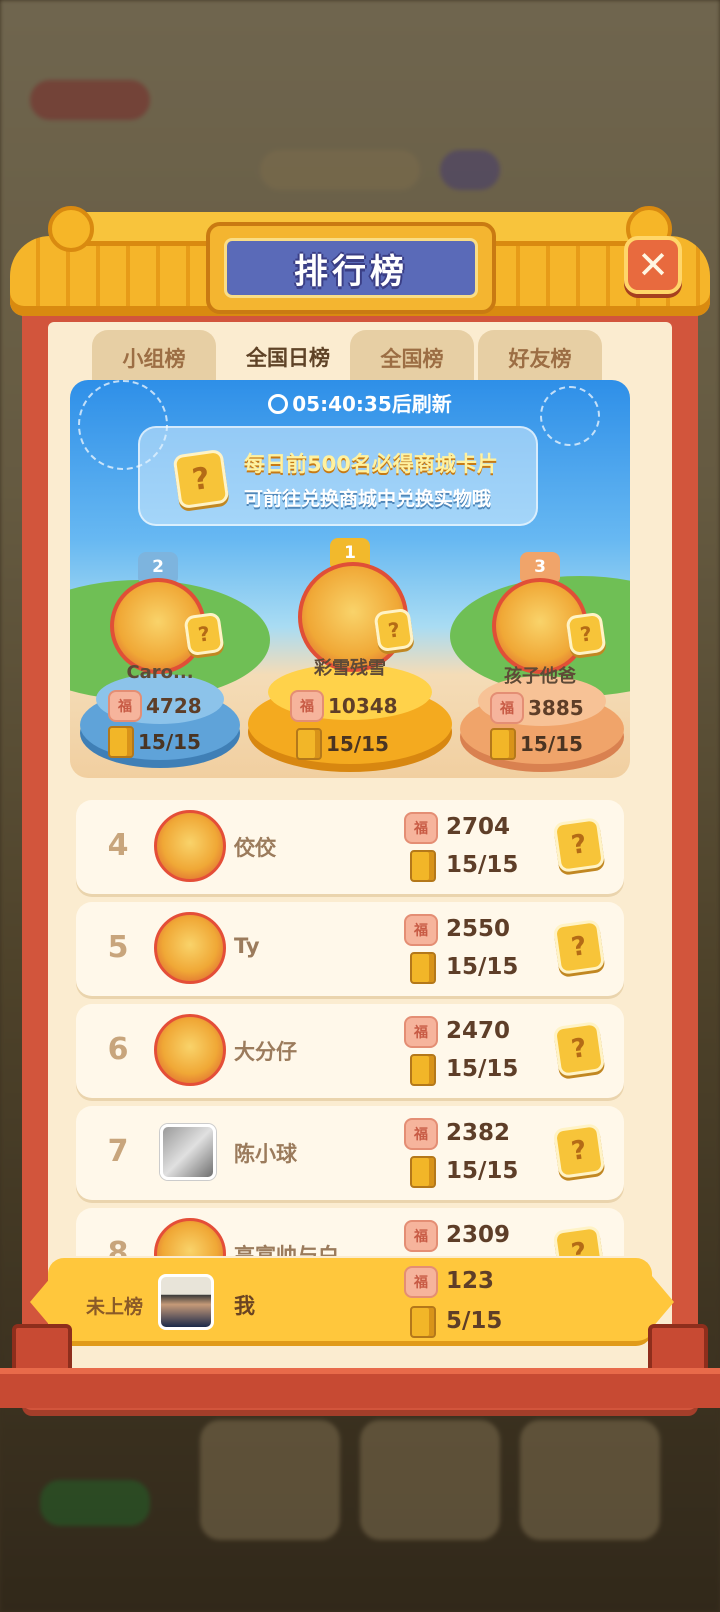 The image size is (720, 1612). I want to click on podium-second-score: 4728, so click(174, 706).